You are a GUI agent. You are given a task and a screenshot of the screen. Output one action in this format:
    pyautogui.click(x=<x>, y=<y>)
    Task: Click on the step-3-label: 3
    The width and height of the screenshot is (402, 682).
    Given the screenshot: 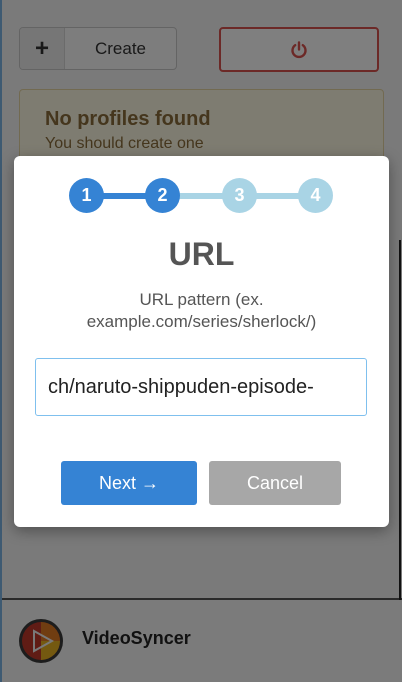 What is the action you would take?
    pyautogui.click(x=239, y=195)
    